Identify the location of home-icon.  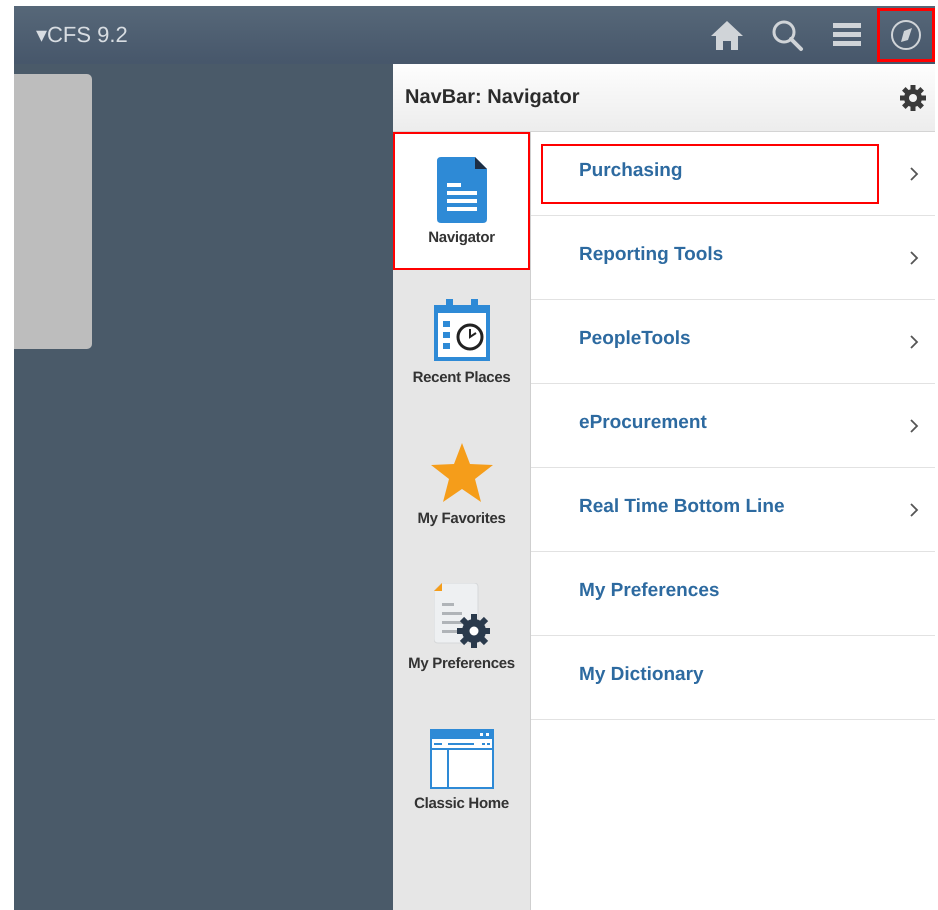
(727, 35).